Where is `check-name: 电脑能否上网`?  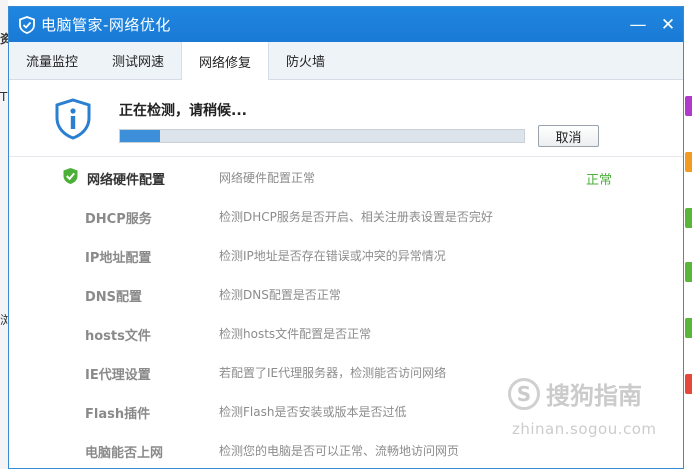
check-name: 电脑能否上网 is located at coordinates (124, 453).